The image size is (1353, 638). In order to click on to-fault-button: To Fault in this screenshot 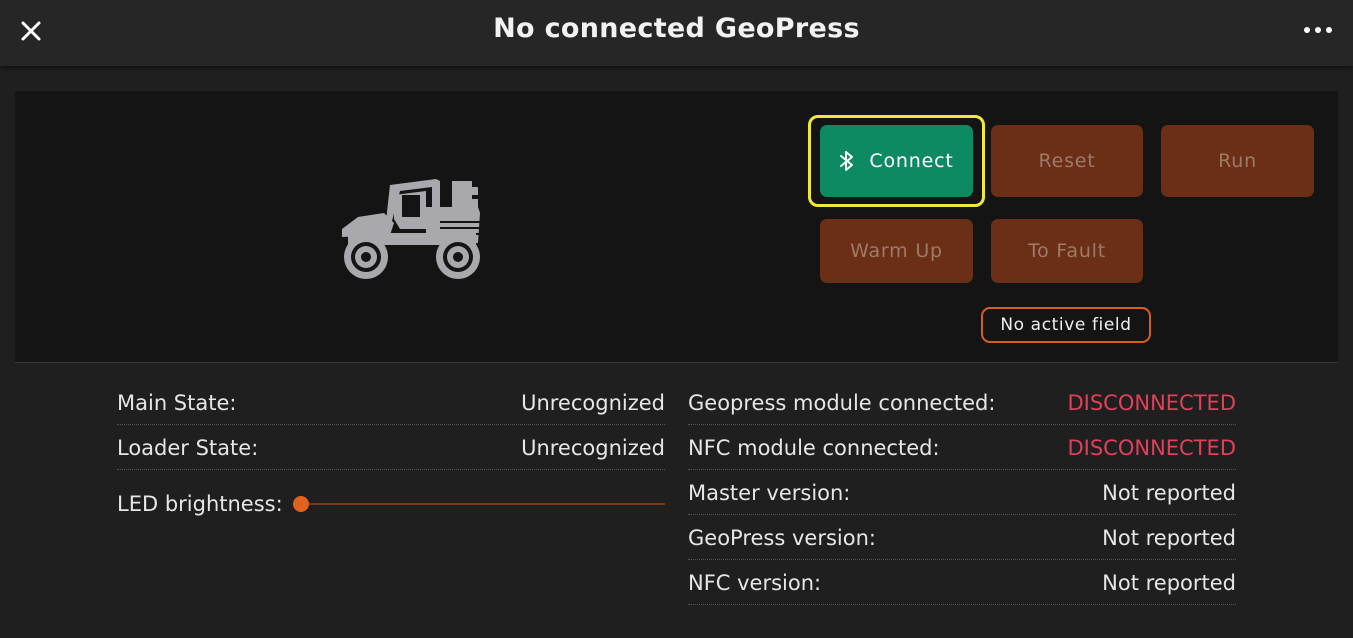, I will do `click(1067, 251)`.